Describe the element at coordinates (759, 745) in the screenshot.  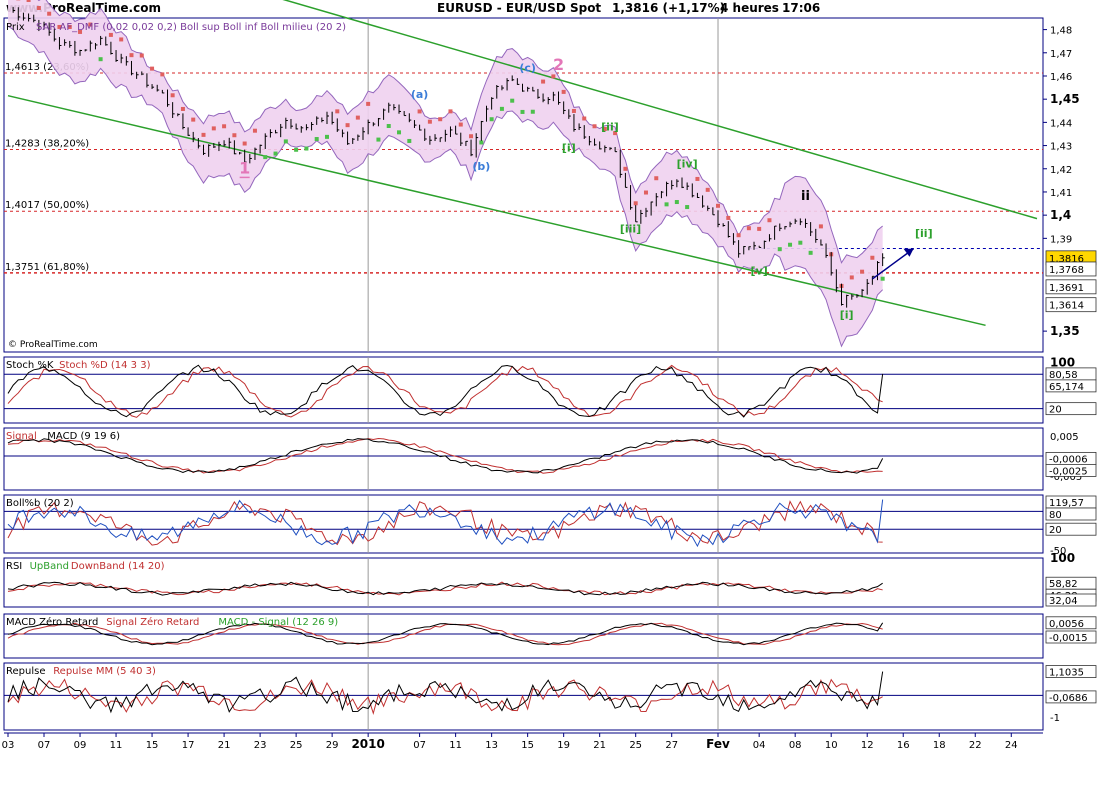
I see `x-tick-label: 04` at that location.